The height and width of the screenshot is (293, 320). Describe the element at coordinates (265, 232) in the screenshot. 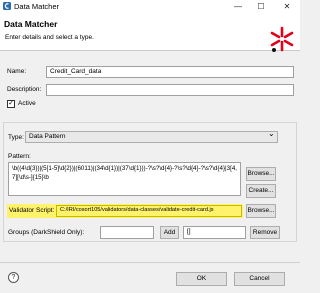

I see `remove-group-button: Remove` at that location.